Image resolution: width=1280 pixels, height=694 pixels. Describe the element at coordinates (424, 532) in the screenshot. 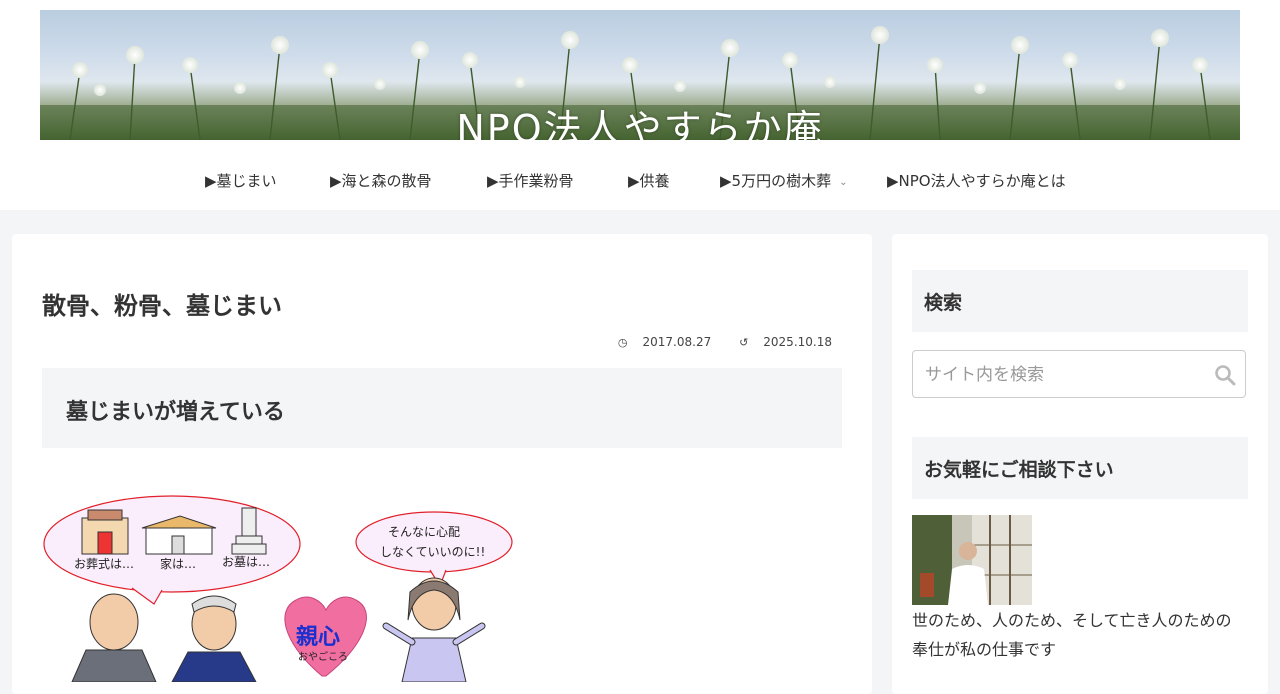

I see `reply-text-line1: そんなに心配` at that location.